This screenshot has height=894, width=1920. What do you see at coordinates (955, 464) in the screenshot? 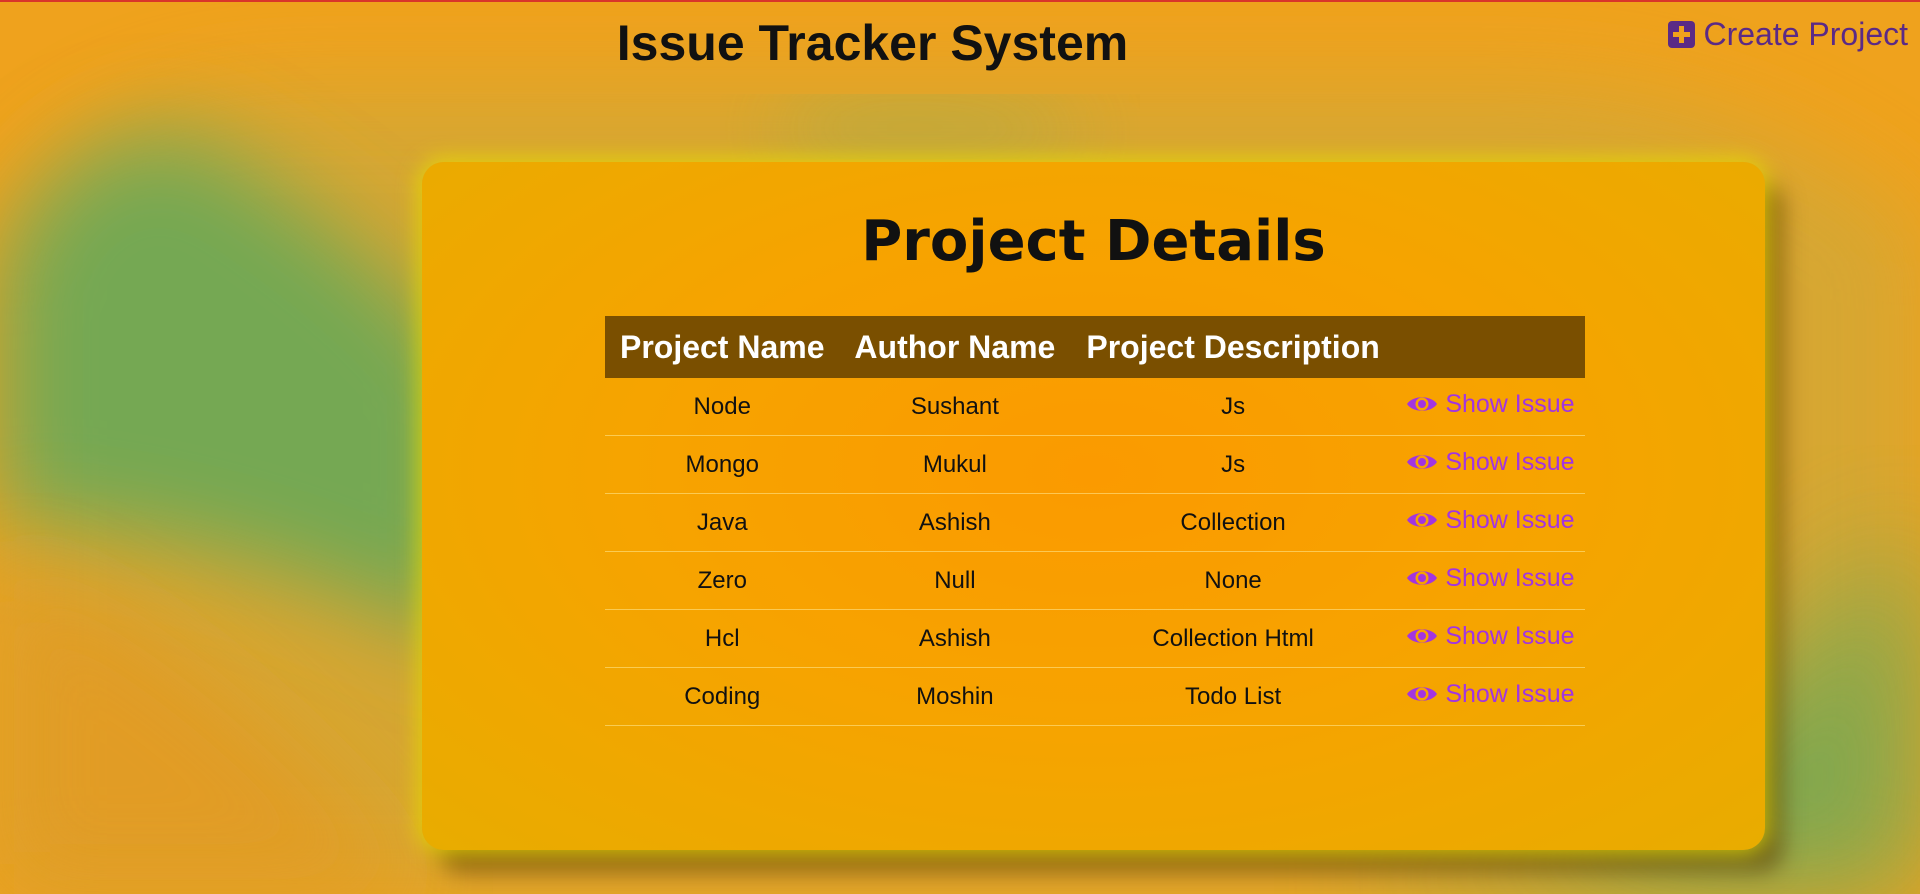
I see `cell-author-name: Mukul` at bounding box center [955, 464].